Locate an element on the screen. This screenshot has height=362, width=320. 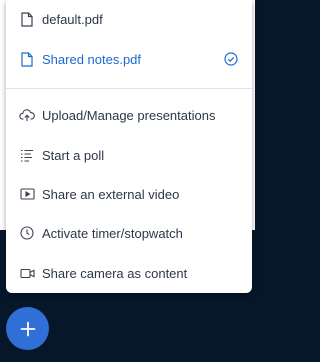
menu-item-start-poll: Start a poll is located at coordinates (129, 155).